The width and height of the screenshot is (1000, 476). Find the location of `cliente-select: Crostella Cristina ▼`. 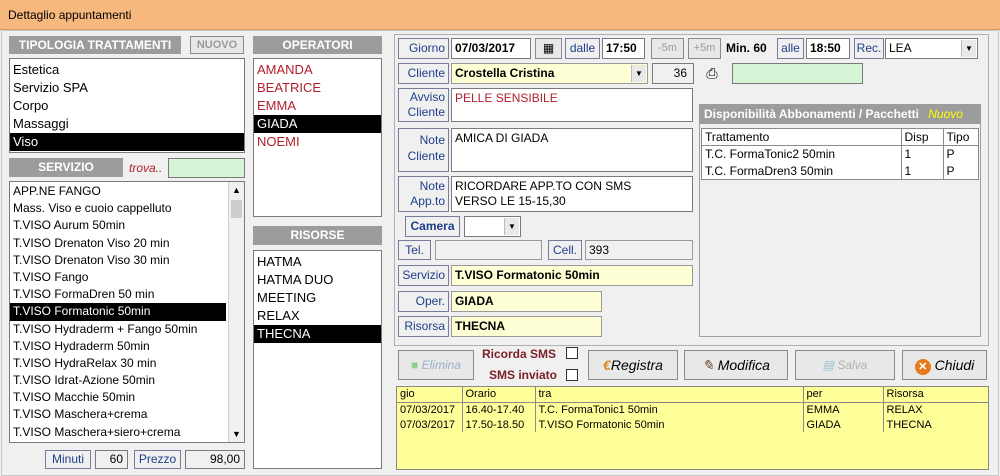

cliente-select: Crostella Cristina ▼ is located at coordinates (549, 73).